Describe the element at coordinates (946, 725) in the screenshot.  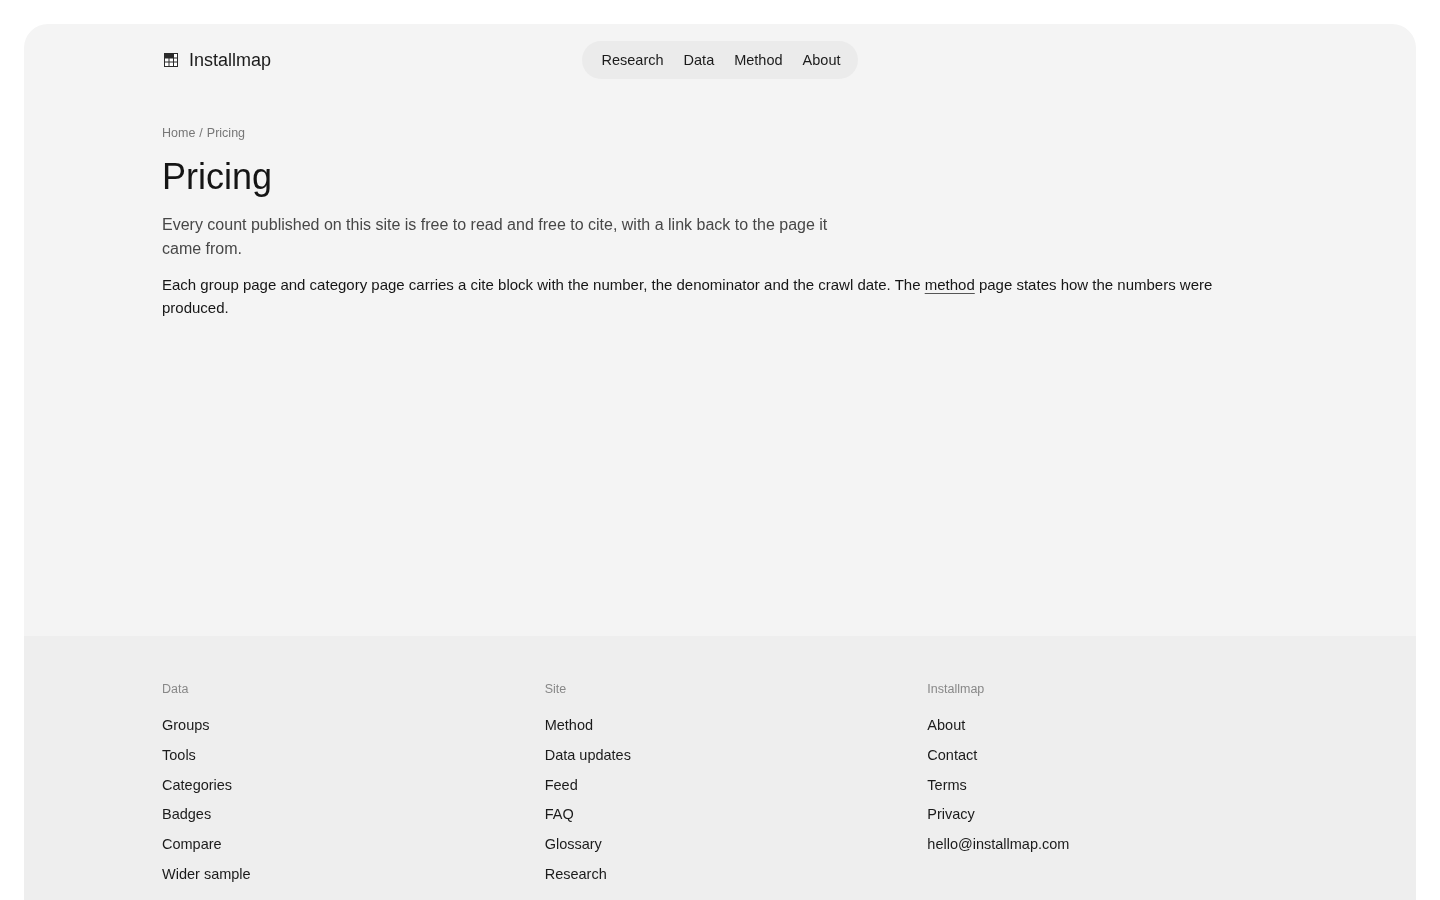
I see `footer-link: About` at that location.